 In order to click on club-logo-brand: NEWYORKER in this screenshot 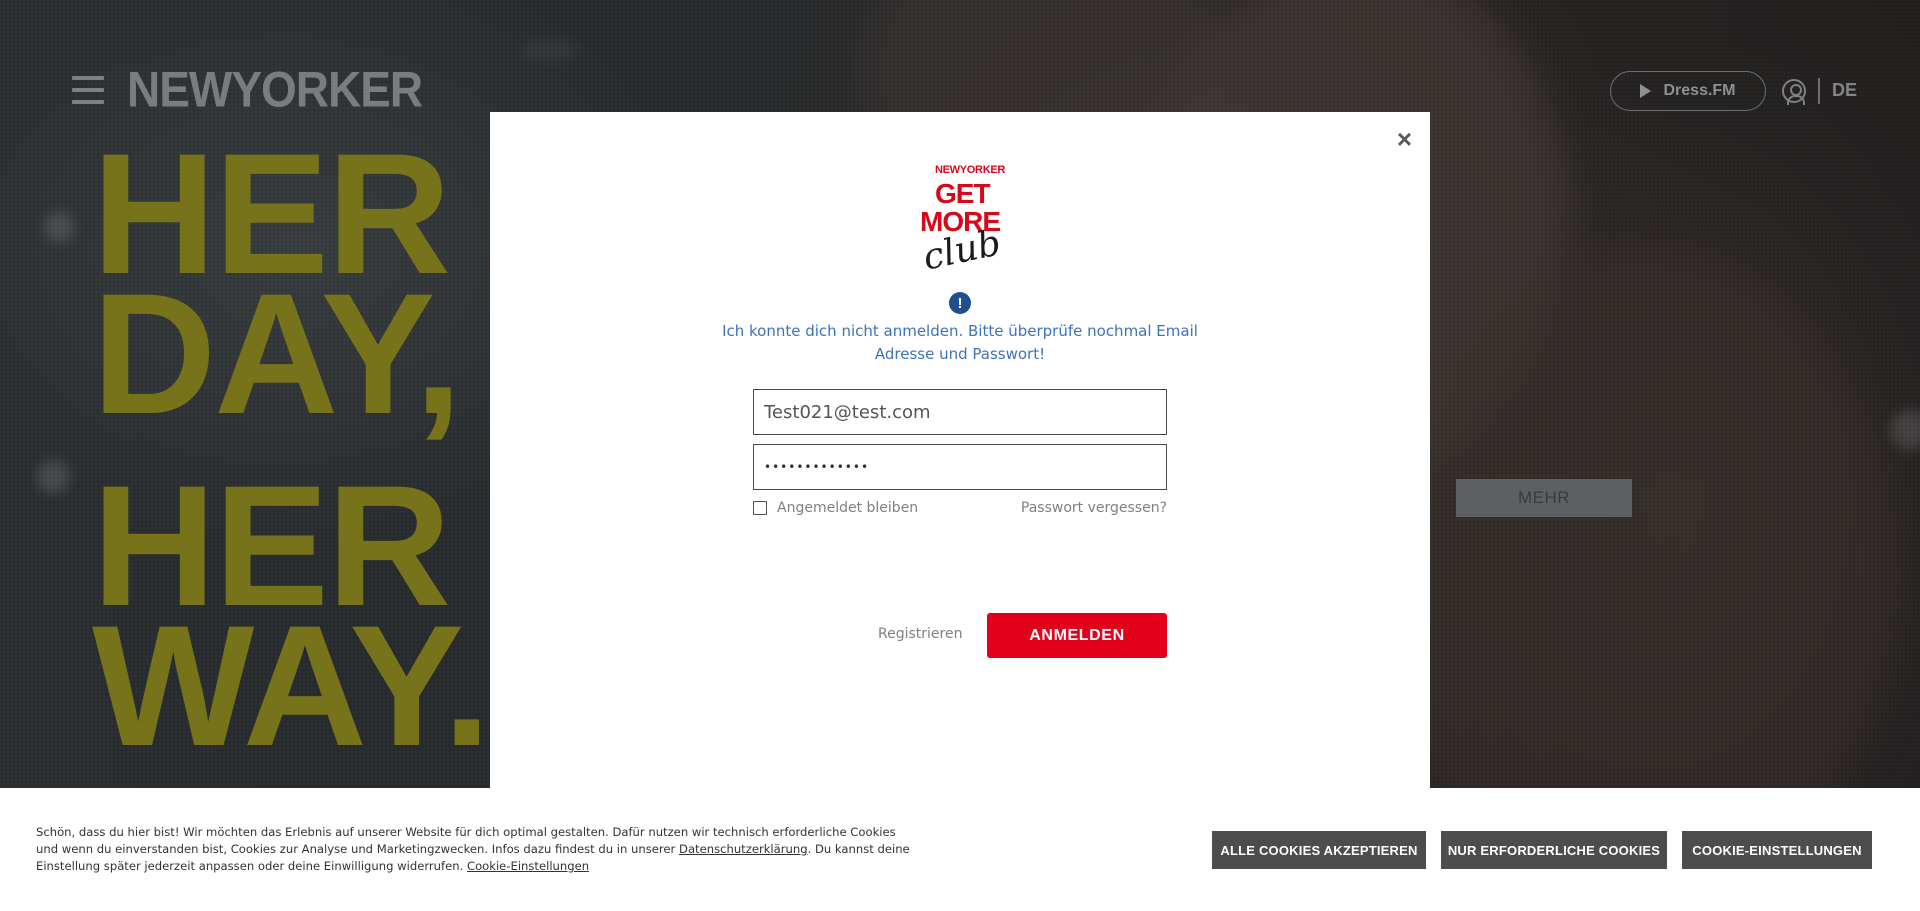, I will do `click(970, 170)`.